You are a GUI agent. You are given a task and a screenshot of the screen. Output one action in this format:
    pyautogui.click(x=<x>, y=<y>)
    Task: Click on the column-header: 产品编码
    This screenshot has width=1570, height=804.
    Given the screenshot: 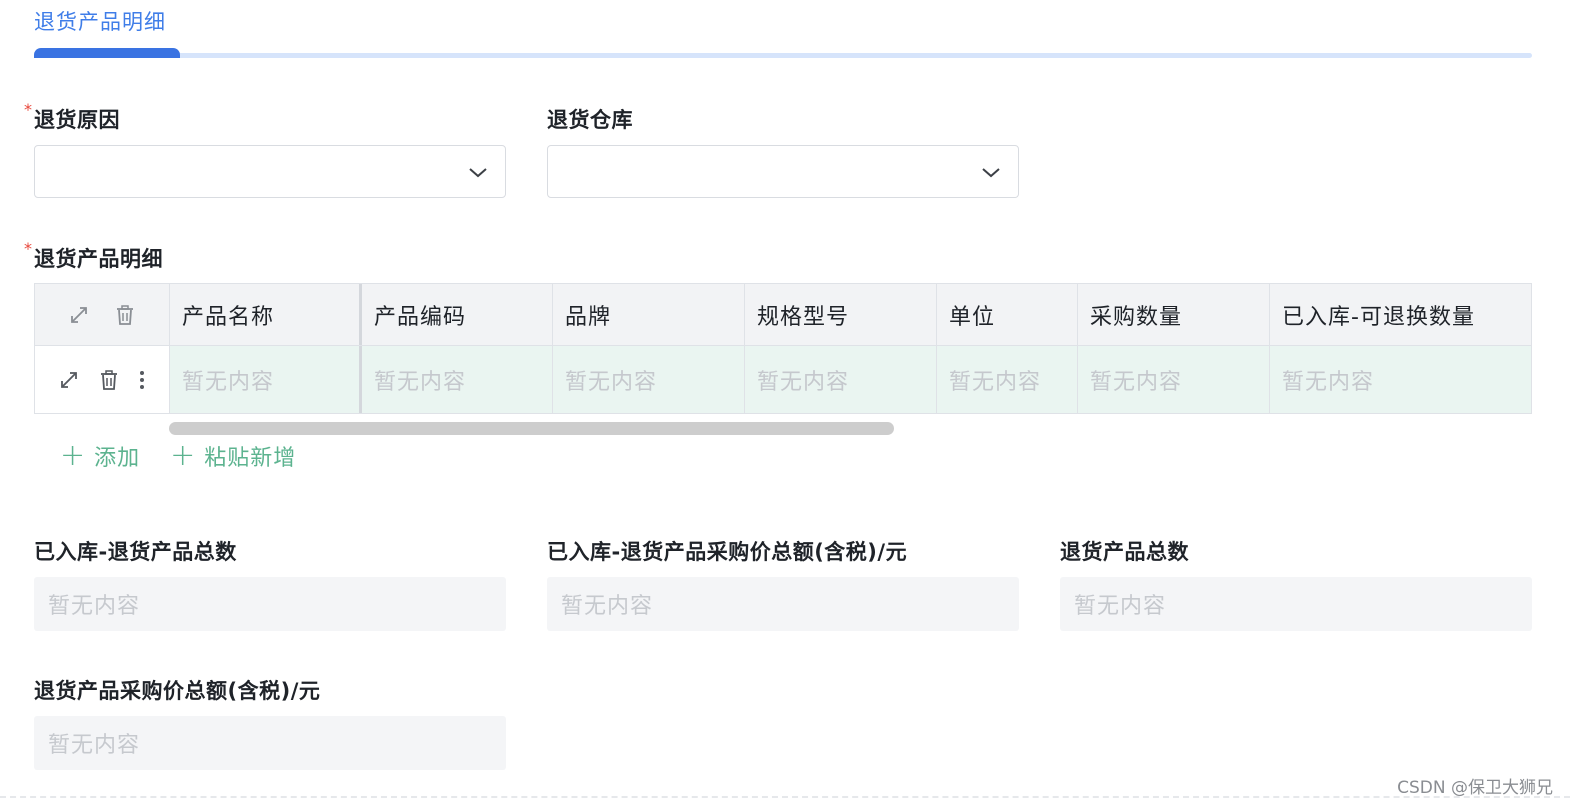 What is the action you would take?
    pyautogui.click(x=457, y=314)
    